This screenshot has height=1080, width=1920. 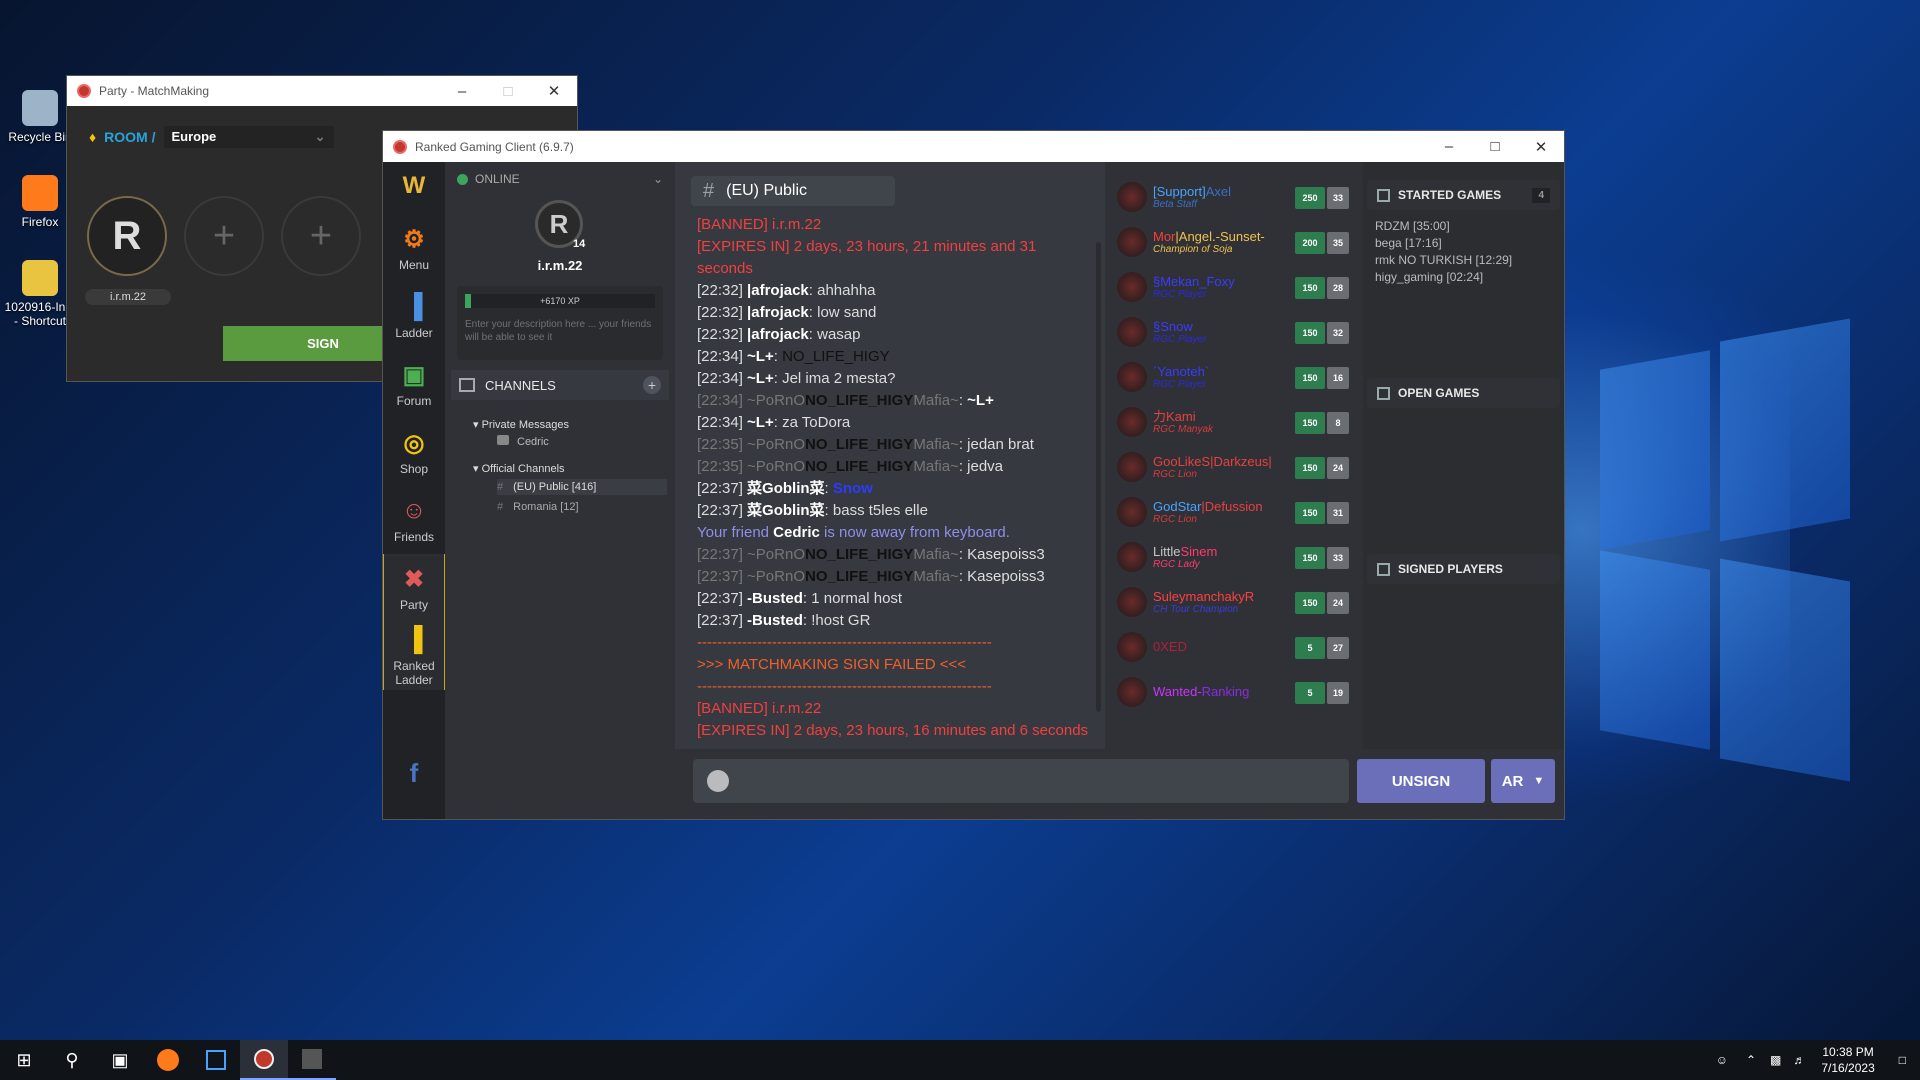 What do you see at coordinates (574, 468) in the screenshot?
I see `official-channels-group: ▾ Official Channels` at bounding box center [574, 468].